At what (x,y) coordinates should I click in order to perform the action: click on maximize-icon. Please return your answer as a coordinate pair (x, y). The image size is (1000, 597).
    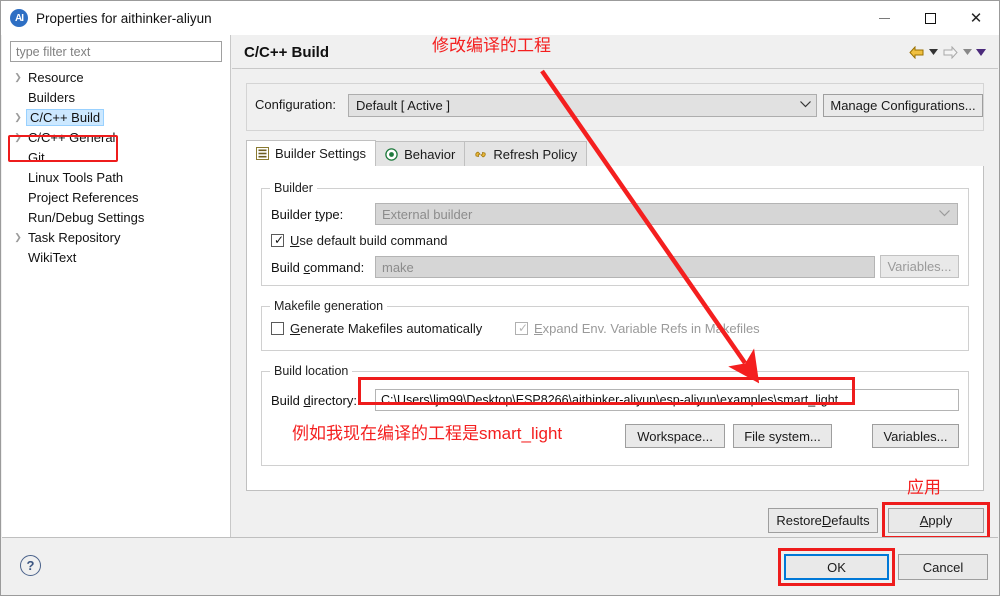
    Looking at the image, I should click on (930, 18).